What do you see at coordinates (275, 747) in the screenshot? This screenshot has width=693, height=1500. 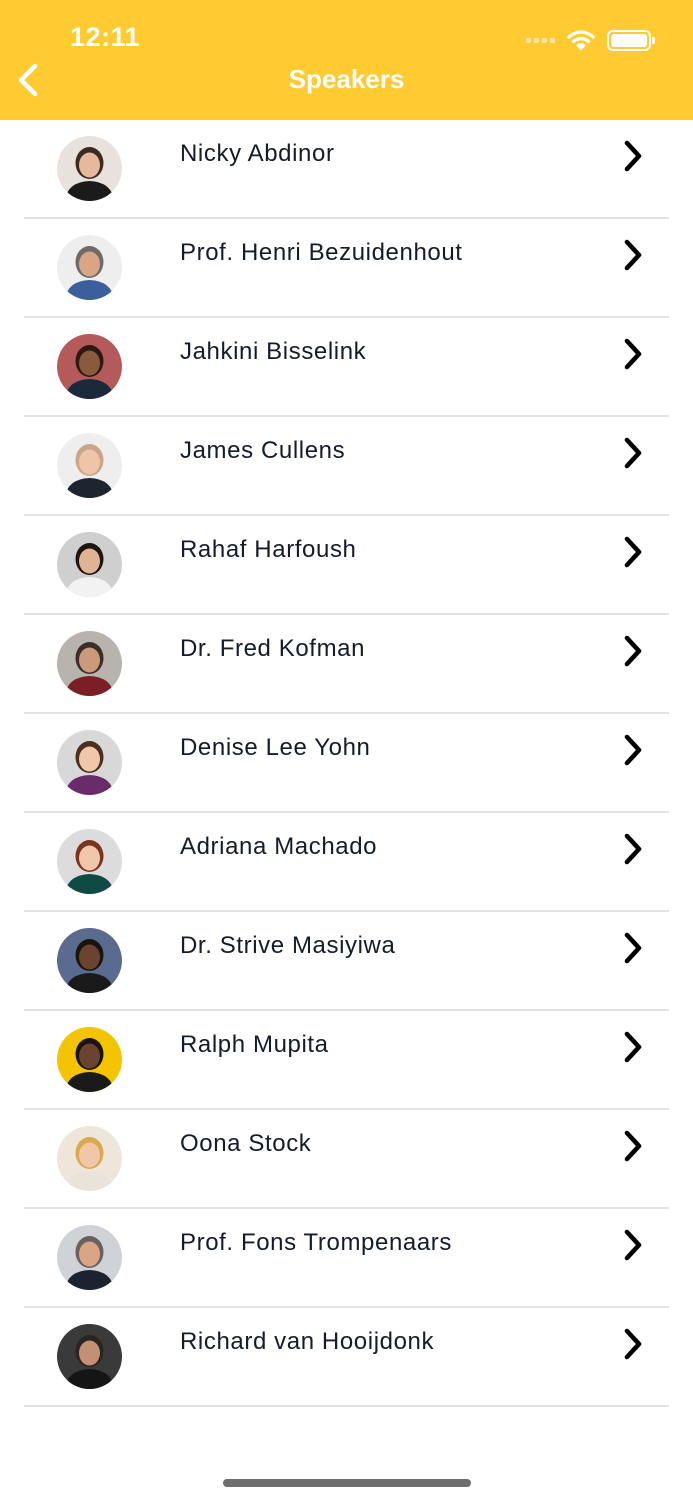 I see `speaker-name: Denise Lee Yohn` at bounding box center [275, 747].